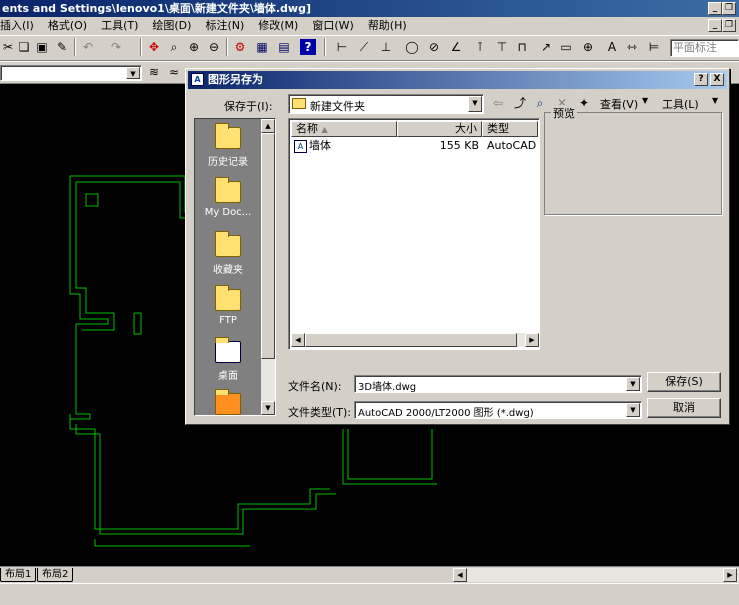 The height and width of the screenshot is (605, 739). Describe the element at coordinates (88, 47) in the screenshot. I see `undo-icon: ↶` at that location.